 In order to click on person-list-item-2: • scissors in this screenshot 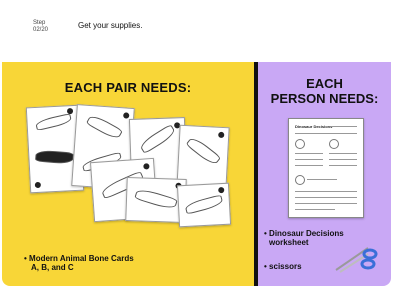, I will do `click(283, 266)`.